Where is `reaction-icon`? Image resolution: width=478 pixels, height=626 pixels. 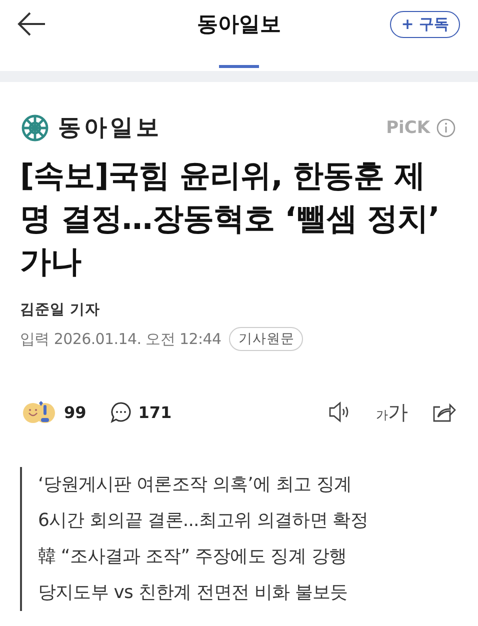
reaction-icon is located at coordinates (40, 412).